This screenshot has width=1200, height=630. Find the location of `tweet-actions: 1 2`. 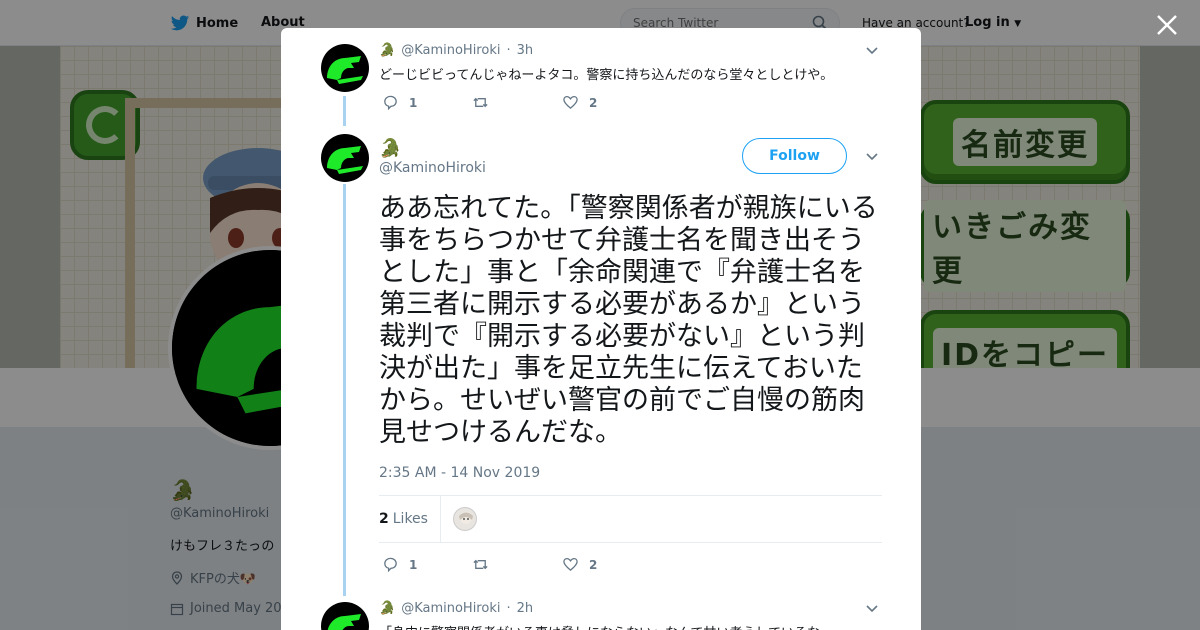

tweet-actions: 1 2 is located at coordinates (517, 102).